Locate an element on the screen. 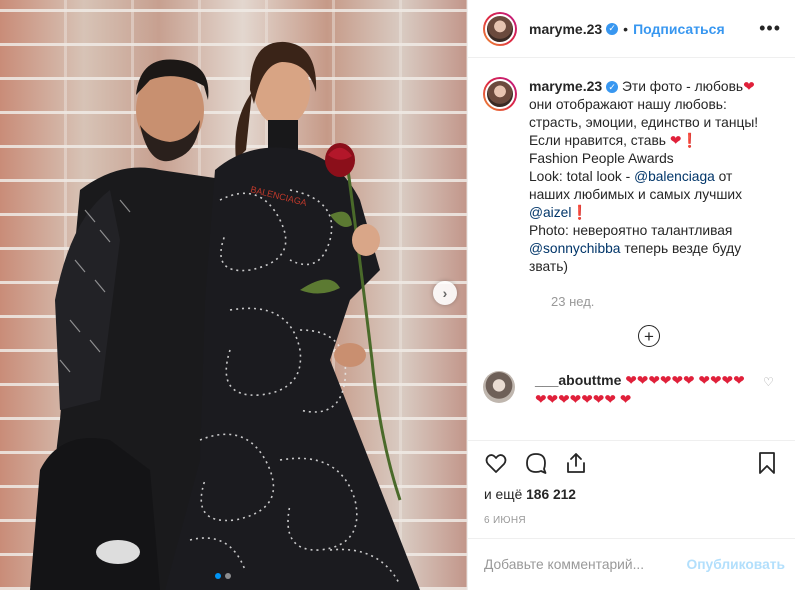 The image size is (795, 590). comment-item: ___abouttme ❤❤❤❤❤❤ ❤❤❤❤❤❤❤❤❤❤❤ ❤ ♡ is located at coordinates (632, 390).